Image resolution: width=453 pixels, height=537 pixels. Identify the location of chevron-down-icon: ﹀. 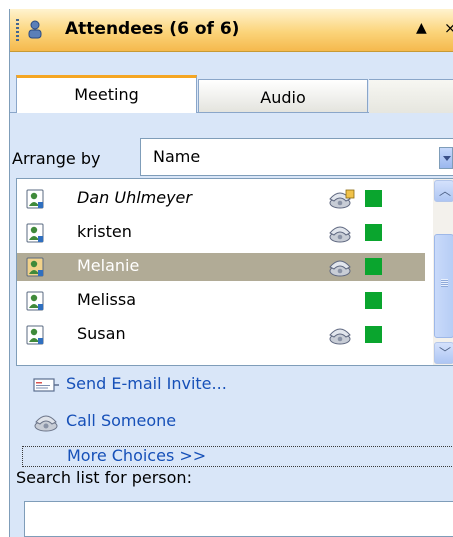
(445, 353).